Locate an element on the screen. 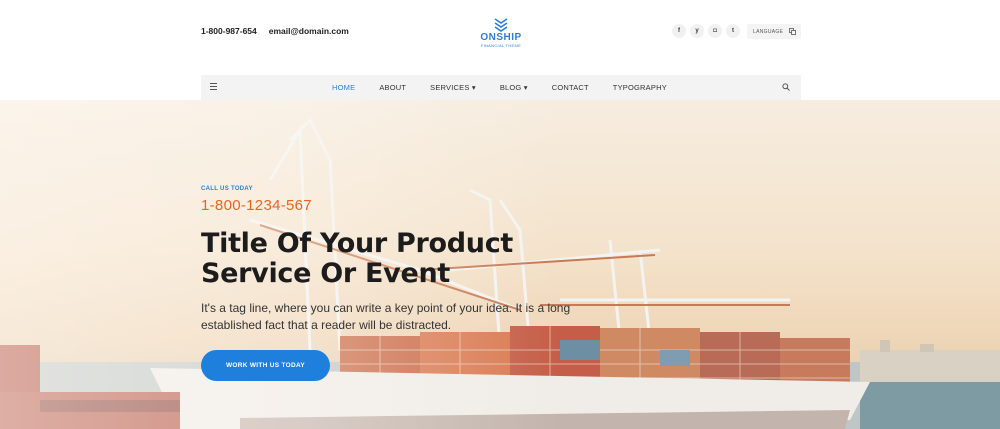 The width and height of the screenshot is (1000, 429). social-links: f y ◘ t is located at coordinates (706, 31).